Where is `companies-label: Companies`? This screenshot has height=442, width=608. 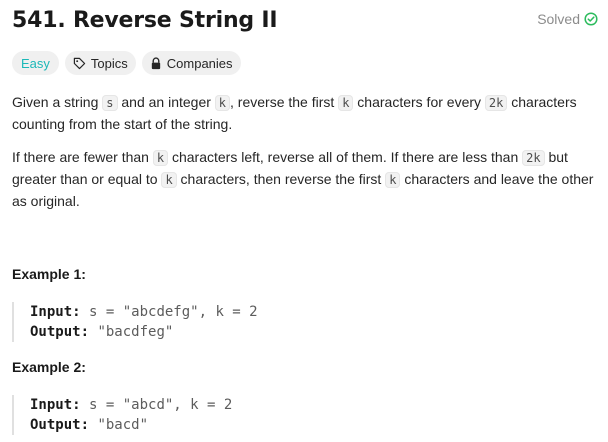 companies-label: Companies is located at coordinates (199, 63).